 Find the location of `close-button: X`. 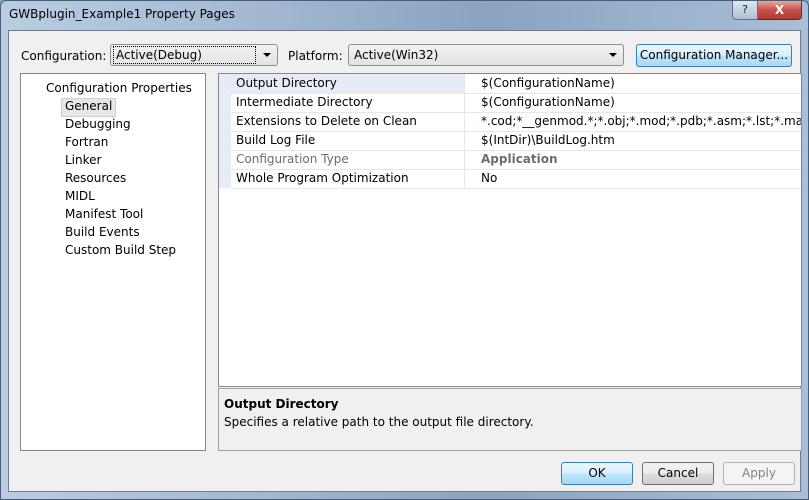

close-button: X is located at coordinates (780, 10).